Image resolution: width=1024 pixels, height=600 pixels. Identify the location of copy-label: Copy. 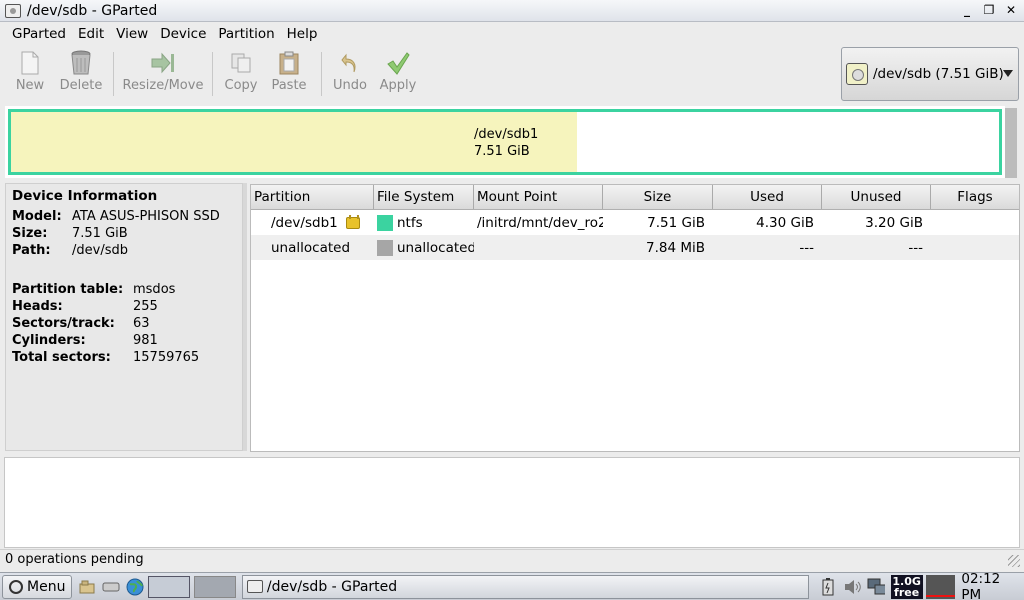
(241, 85).